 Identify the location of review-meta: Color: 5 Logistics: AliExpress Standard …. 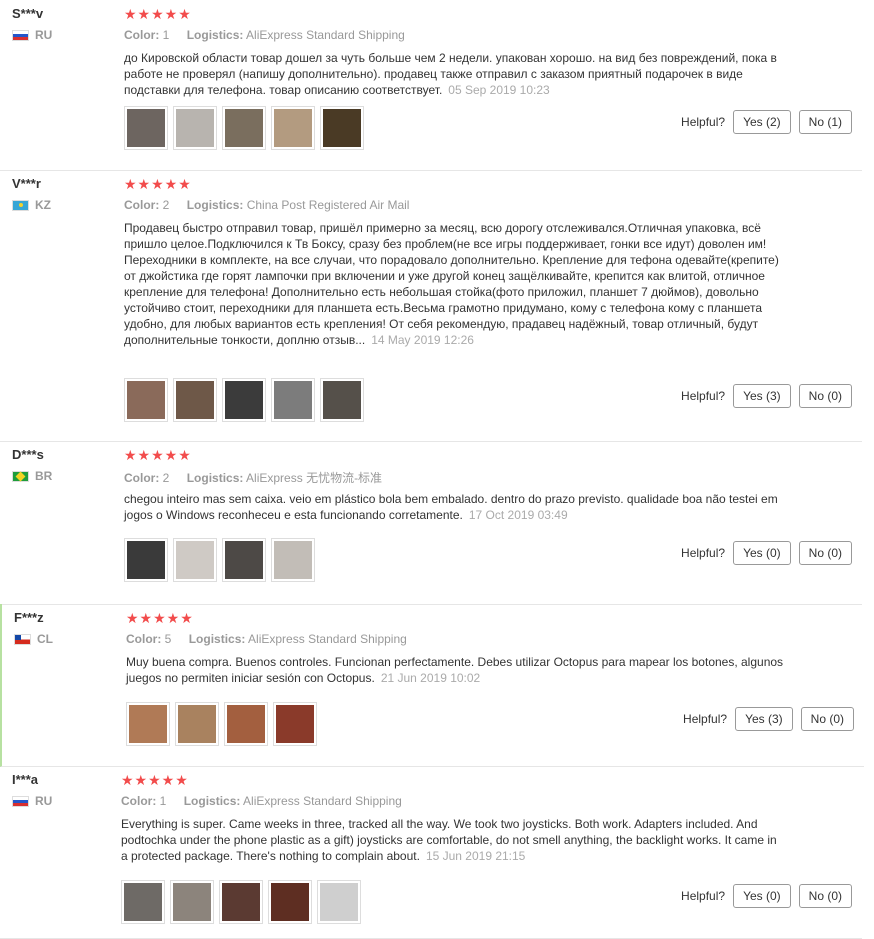
(266, 639).